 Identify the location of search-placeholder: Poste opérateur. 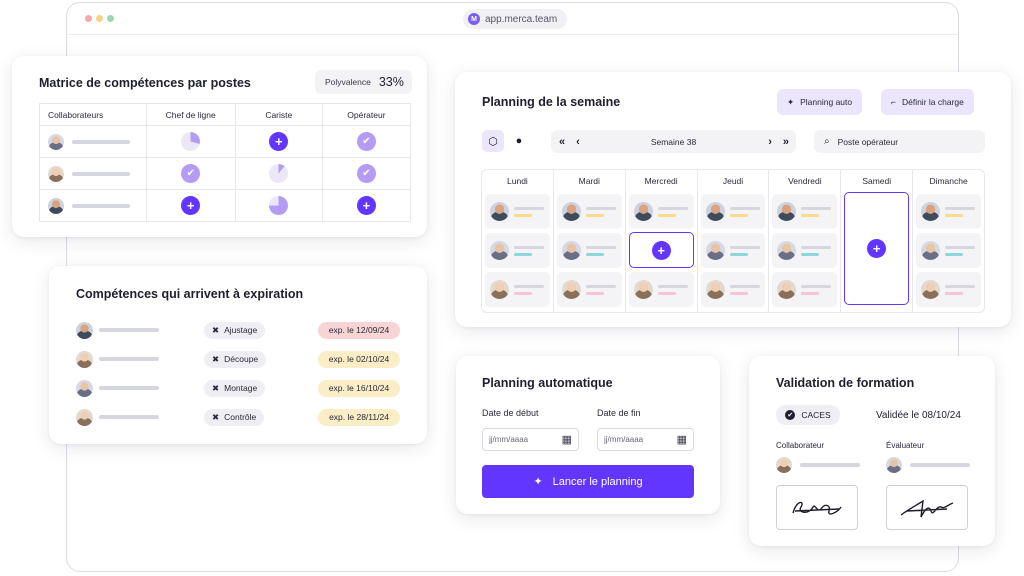
(868, 141).